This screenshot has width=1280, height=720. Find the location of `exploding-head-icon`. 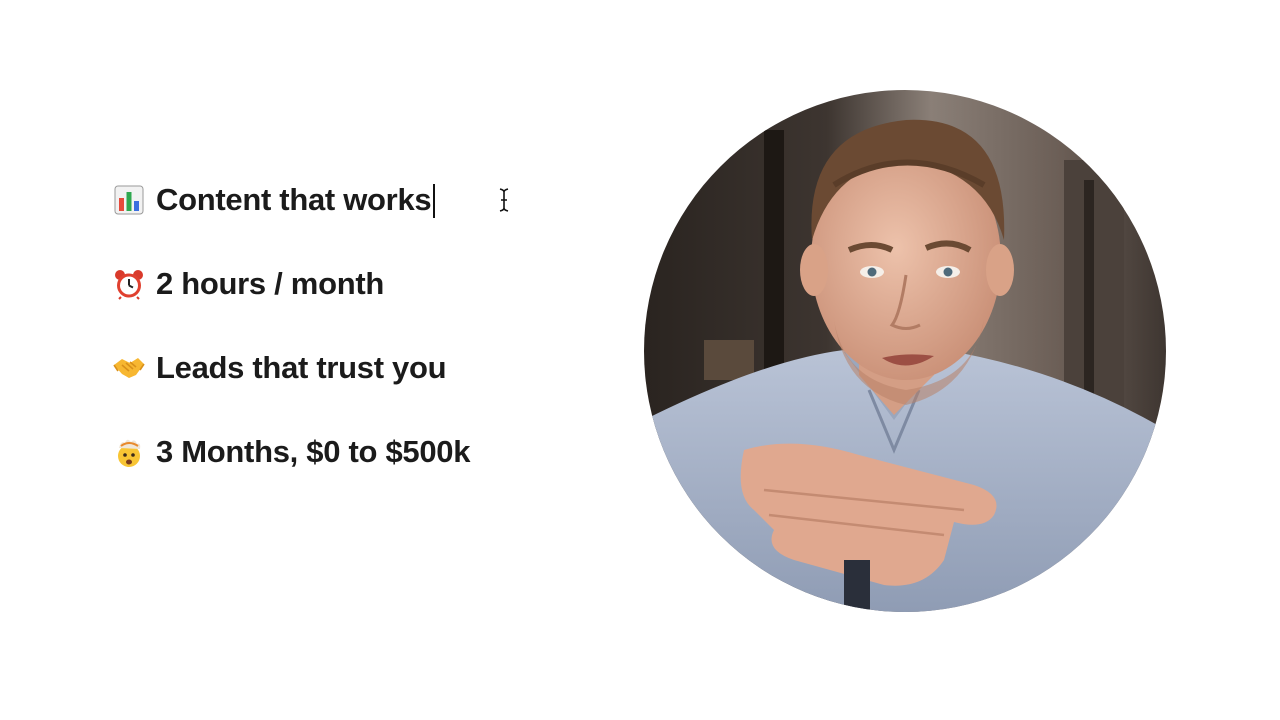

exploding-head-icon is located at coordinates (129, 452).